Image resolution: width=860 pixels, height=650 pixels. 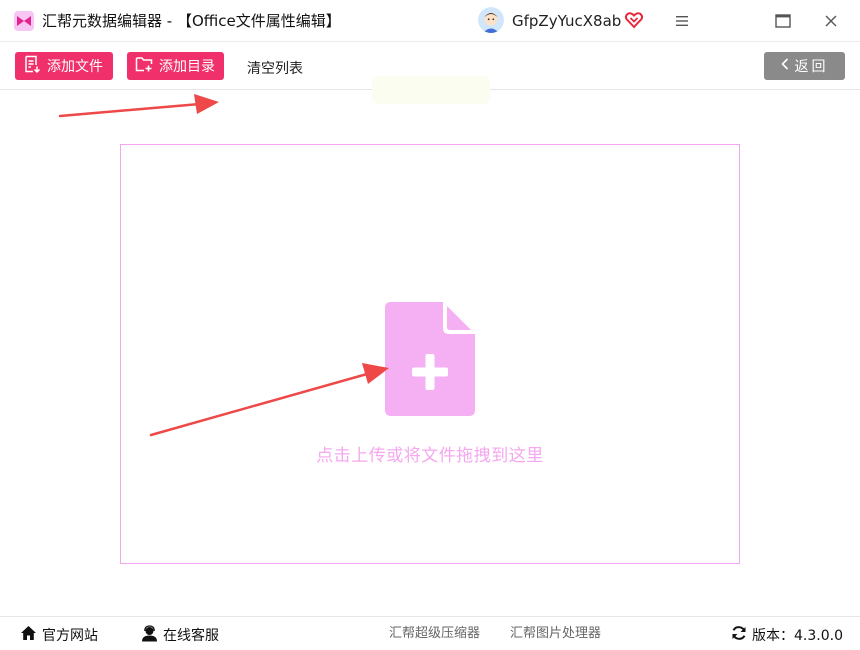 I want to click on user-headset-icon, so click(x=152, y=636).